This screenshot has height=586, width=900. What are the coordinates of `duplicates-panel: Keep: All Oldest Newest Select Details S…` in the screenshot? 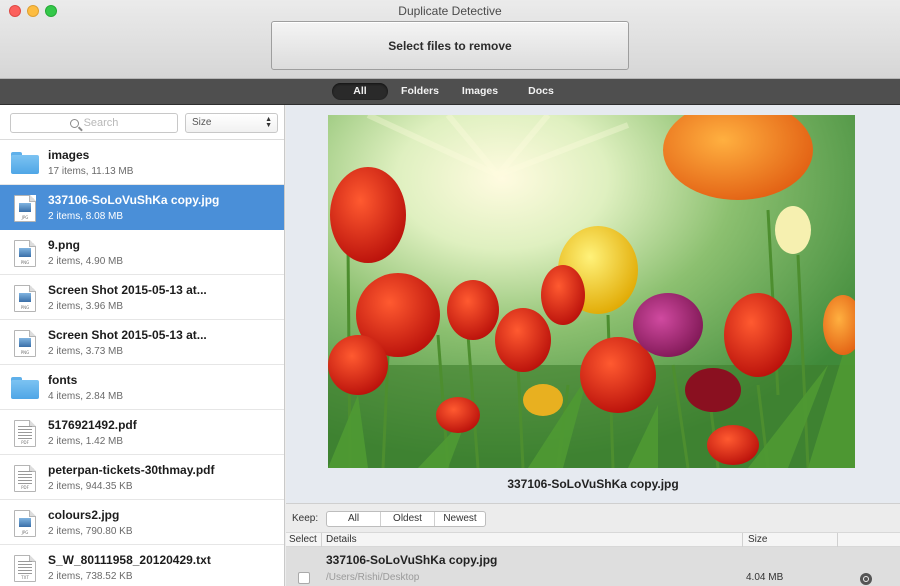 It's located at (593, 544).